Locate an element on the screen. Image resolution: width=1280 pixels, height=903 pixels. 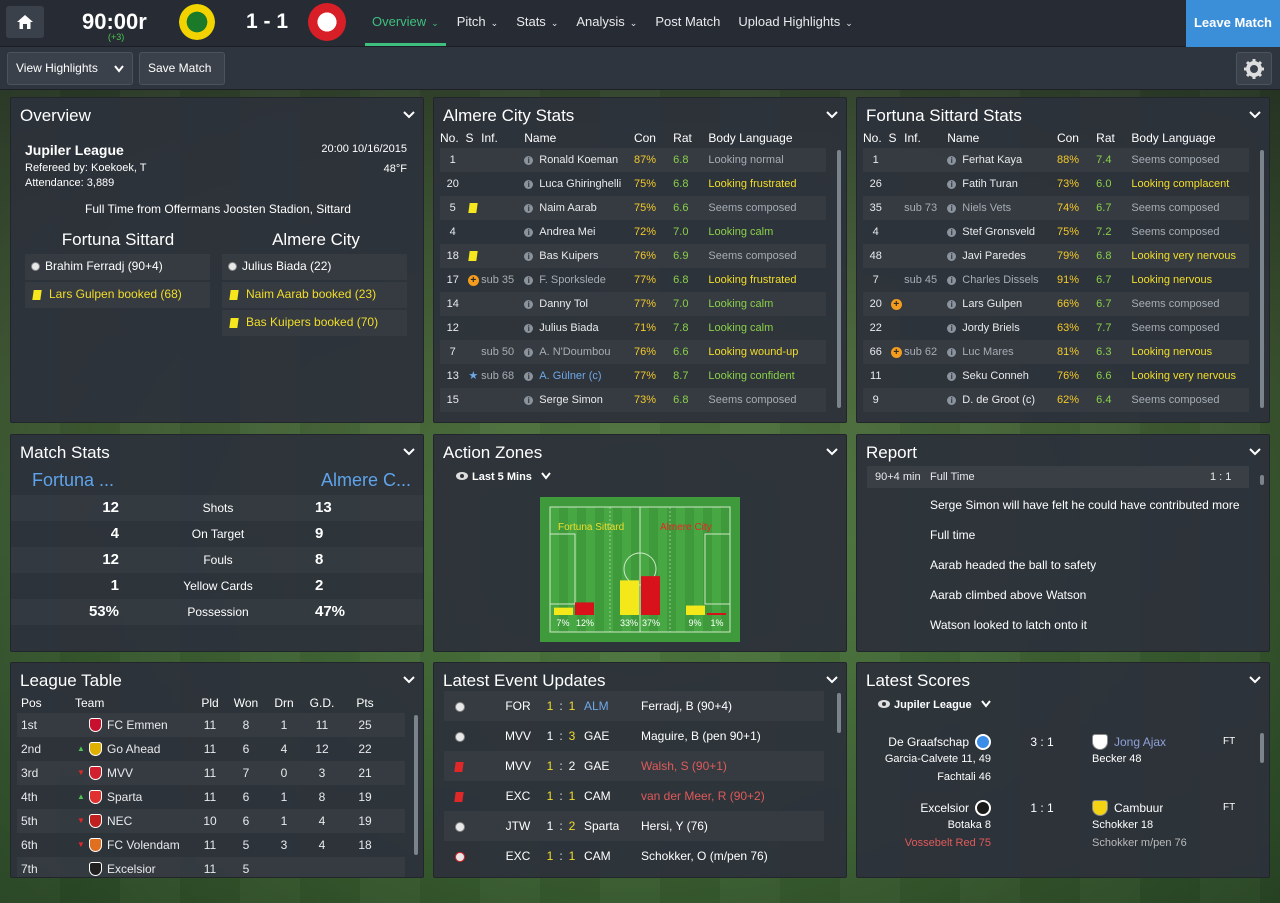
settings-button is located at coordinates (1254, 68).